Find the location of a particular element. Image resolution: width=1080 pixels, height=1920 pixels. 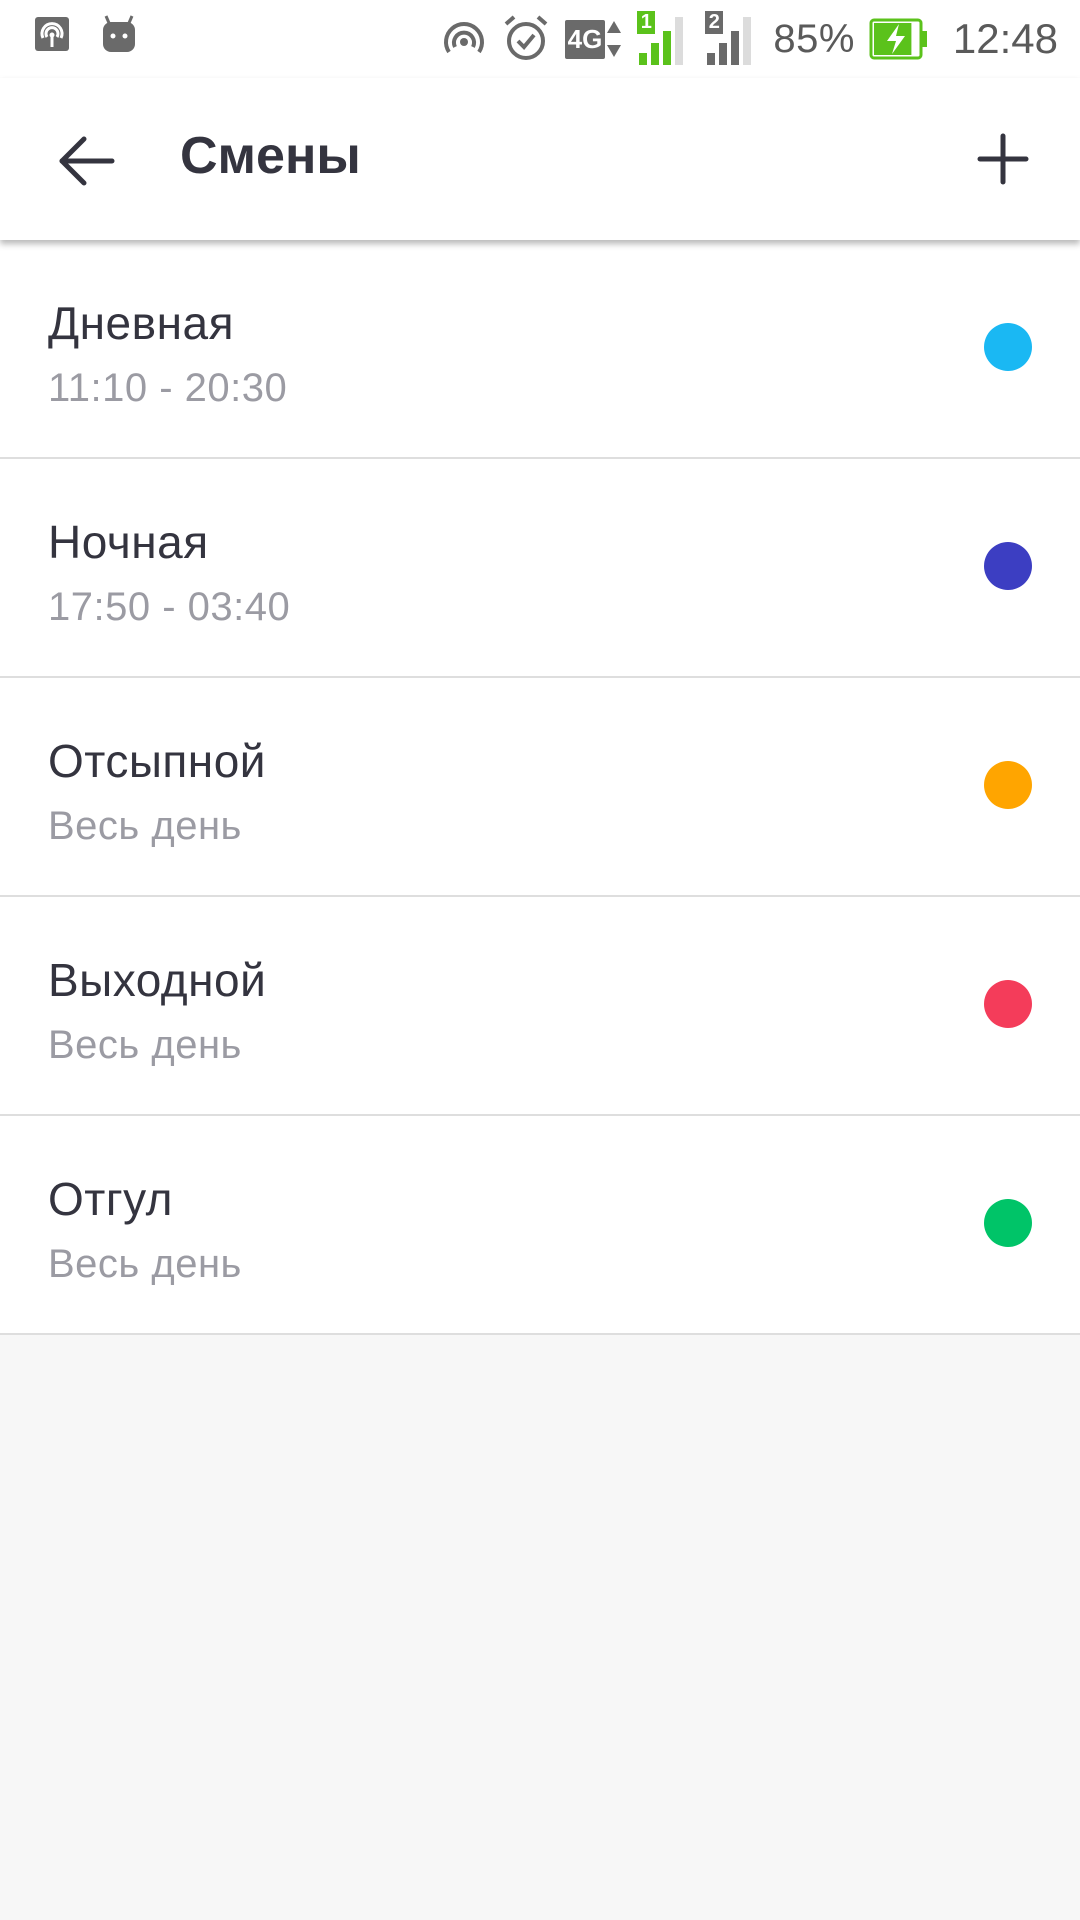

nfc-icon is located at coordinates (463, 38).